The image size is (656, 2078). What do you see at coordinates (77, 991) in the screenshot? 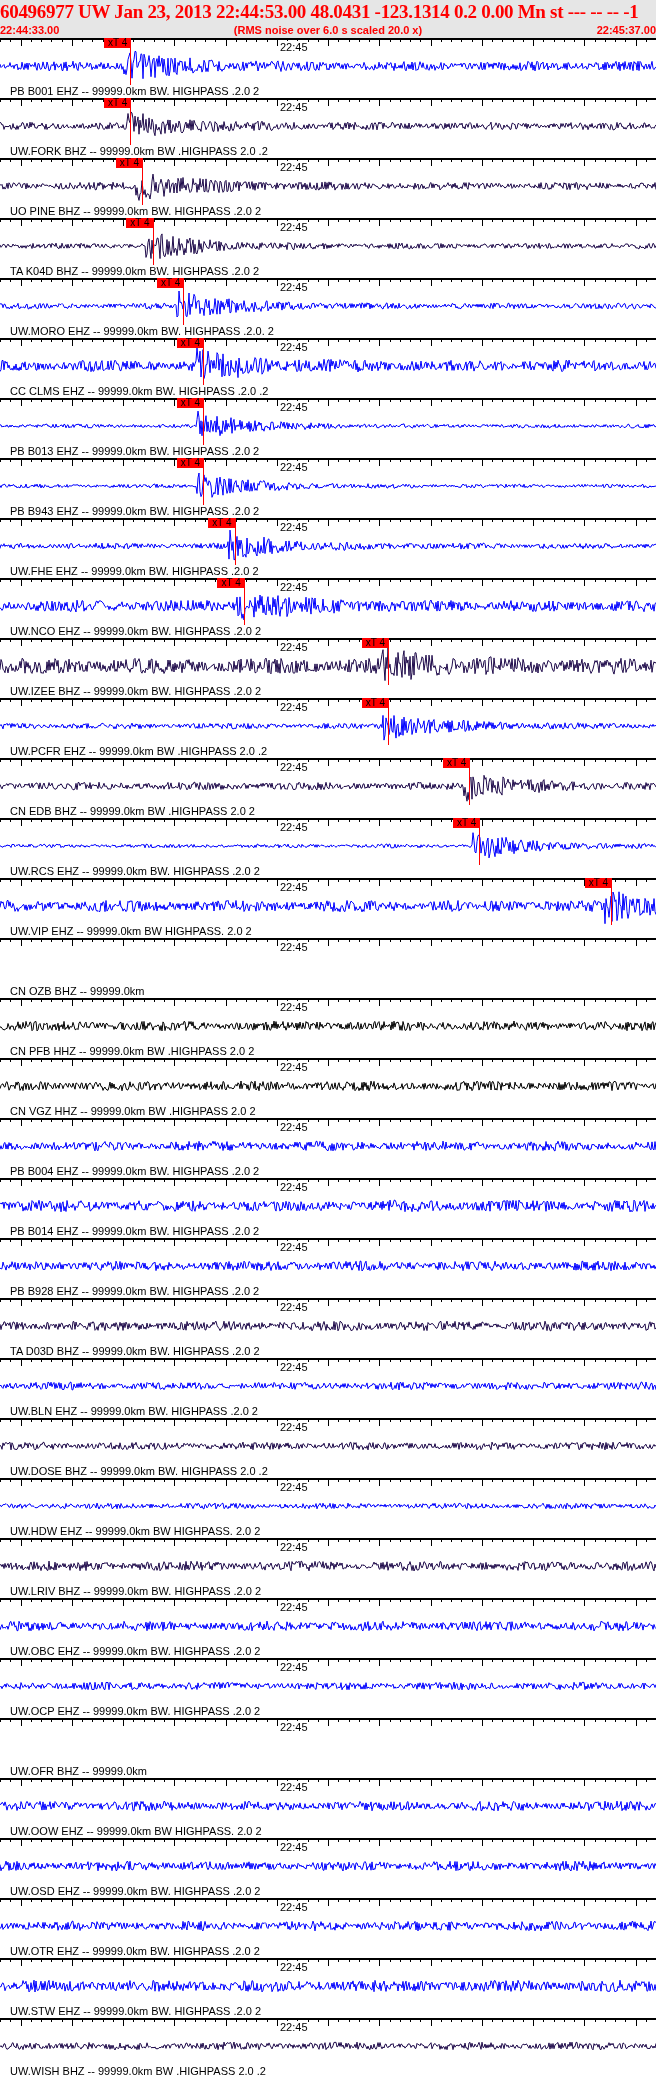
I see `station-label: CN OZB BHZ -- 99999.0km` at bounding box center [77, 991].